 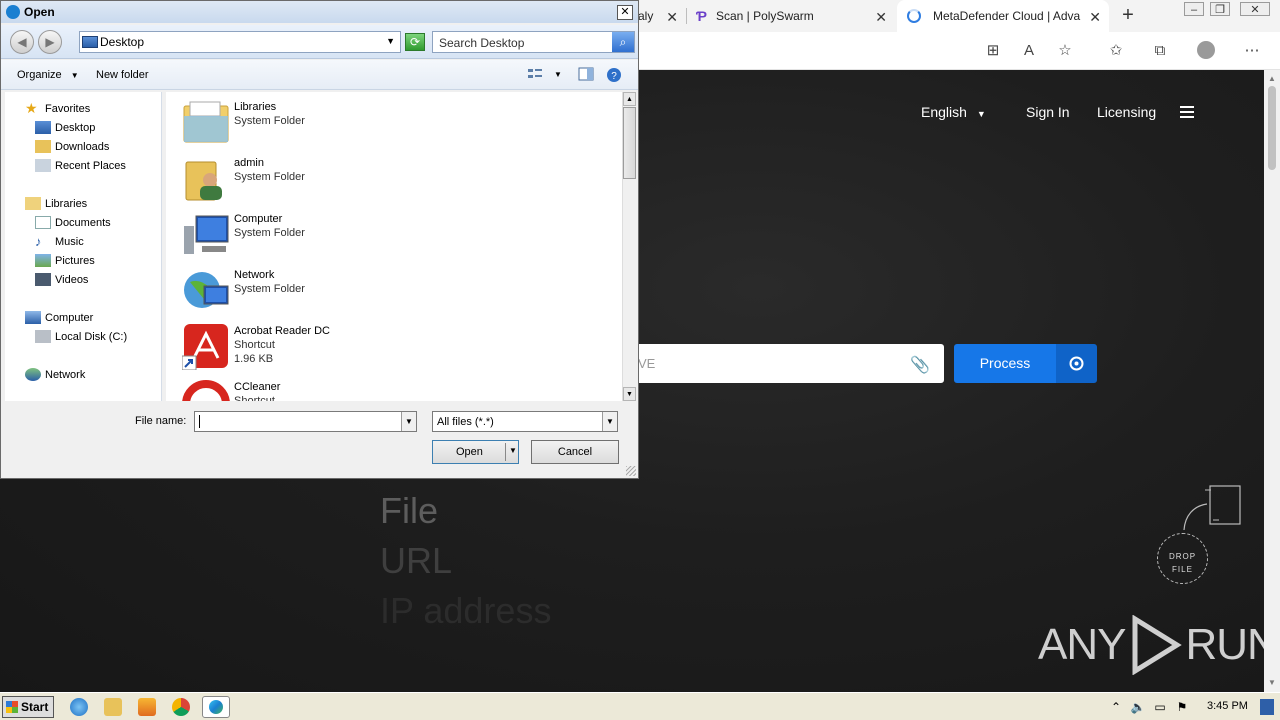 What do you see at coordinates (65, 127) in the screenshot?
I see `nav-desktop: Desktop` at bounding box center [65, 127].